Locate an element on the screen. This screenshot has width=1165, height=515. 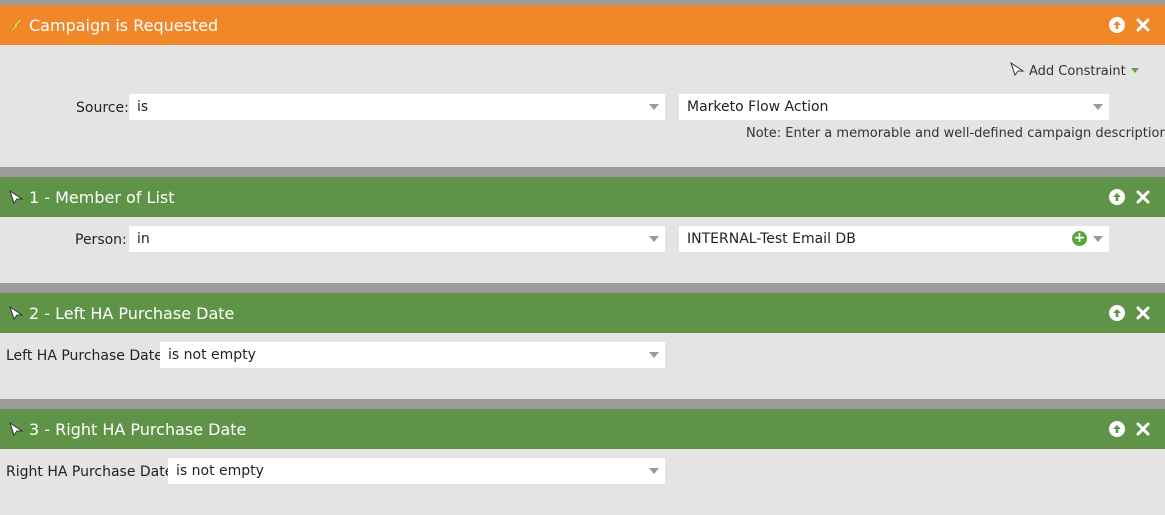
add-icon: + is located at coordinates (1079, 238).